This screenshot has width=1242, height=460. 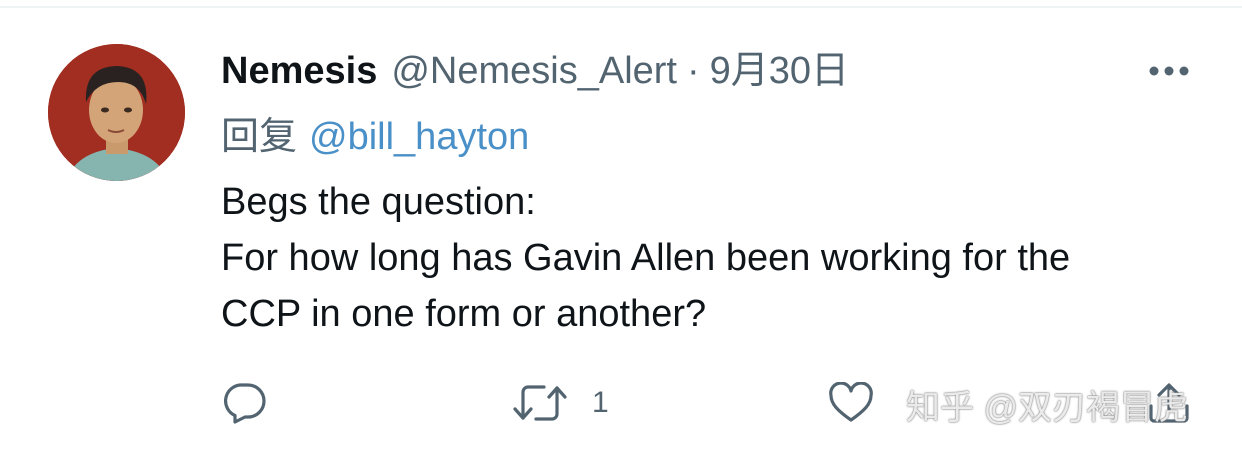 I want to click on retweet-icon, so click(x=540, y=403).